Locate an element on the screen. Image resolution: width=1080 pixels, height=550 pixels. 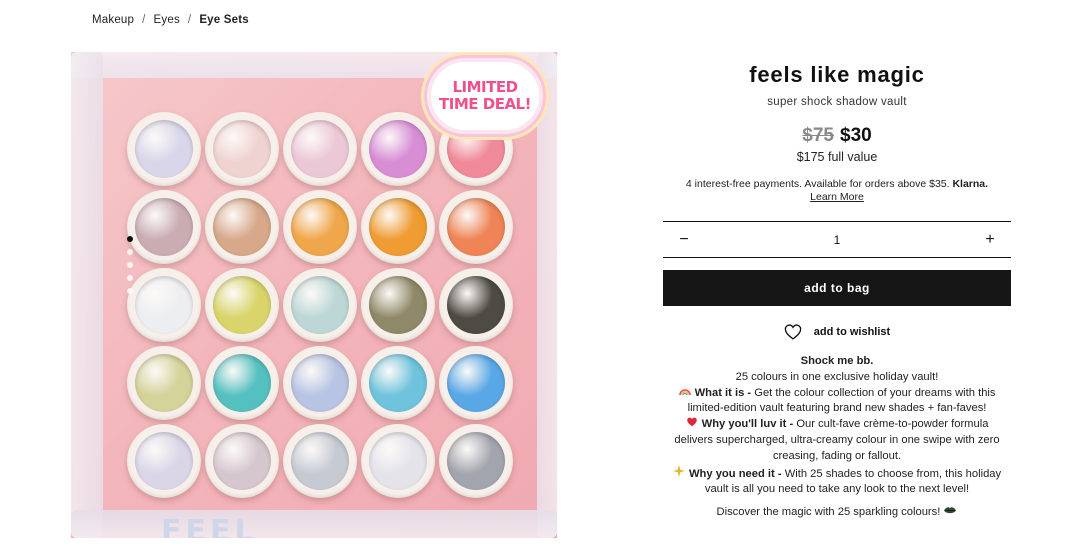
learn-more-link: Learn More is located at coordinates (837, 197).